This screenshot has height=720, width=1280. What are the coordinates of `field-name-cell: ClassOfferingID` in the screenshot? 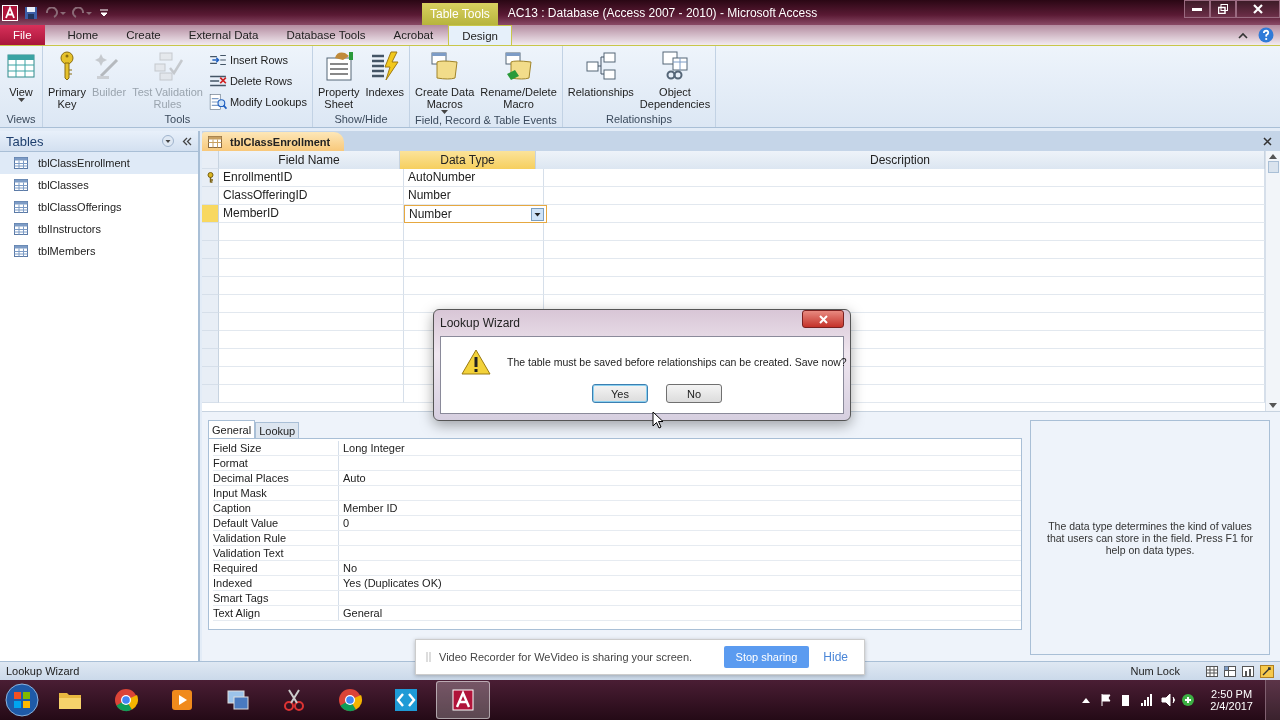 It's located at (311, 196).